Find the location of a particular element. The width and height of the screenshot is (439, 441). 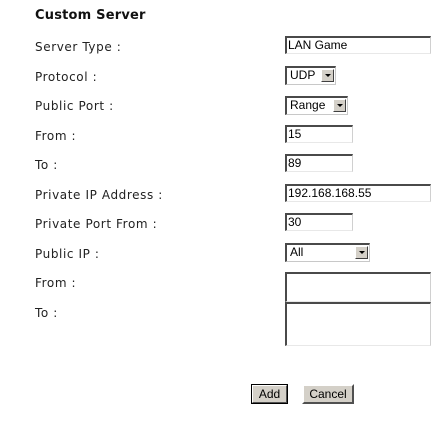

to-label: To : is located at coordinates (46, 165).